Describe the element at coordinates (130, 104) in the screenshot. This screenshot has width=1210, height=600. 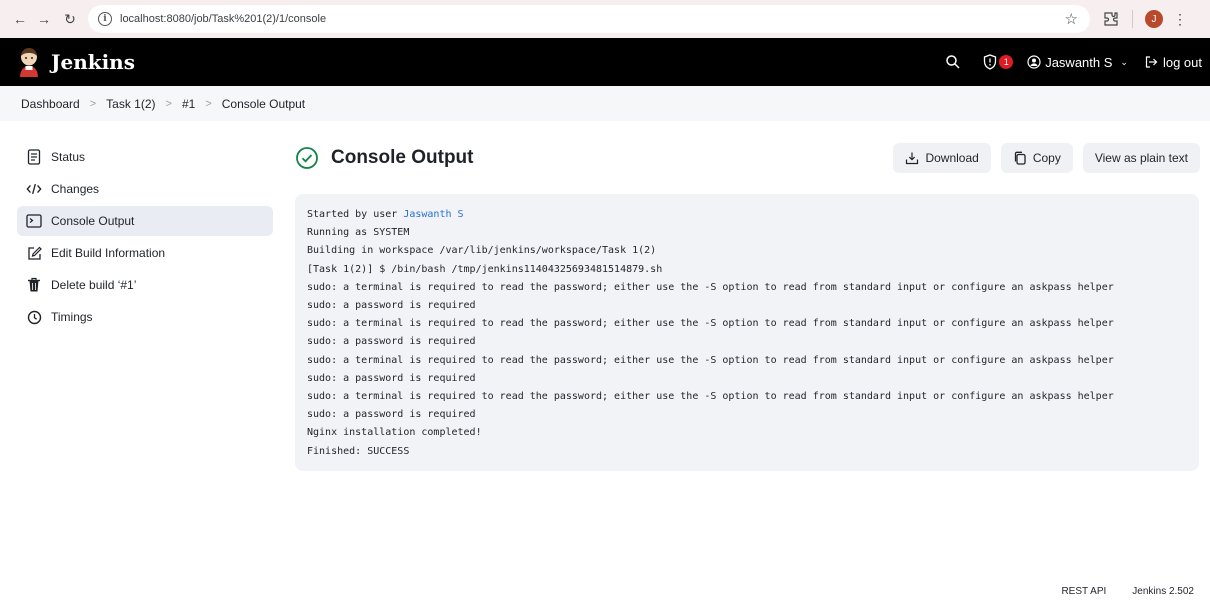
I see `breadcrumb-job: Task 1(2)` at that location.